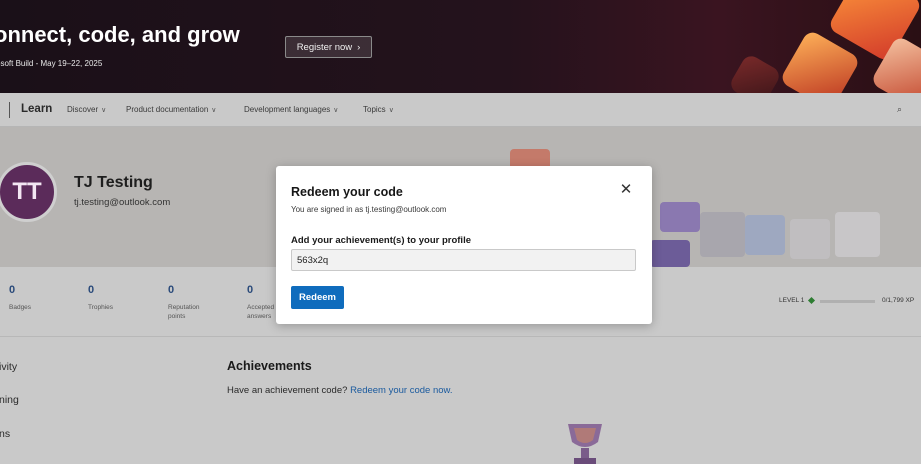  What do you see at coordinates (101, 307) in the screenshot?
I see `stat-trophies-label: Trophies` at bounding box center [101, 307].